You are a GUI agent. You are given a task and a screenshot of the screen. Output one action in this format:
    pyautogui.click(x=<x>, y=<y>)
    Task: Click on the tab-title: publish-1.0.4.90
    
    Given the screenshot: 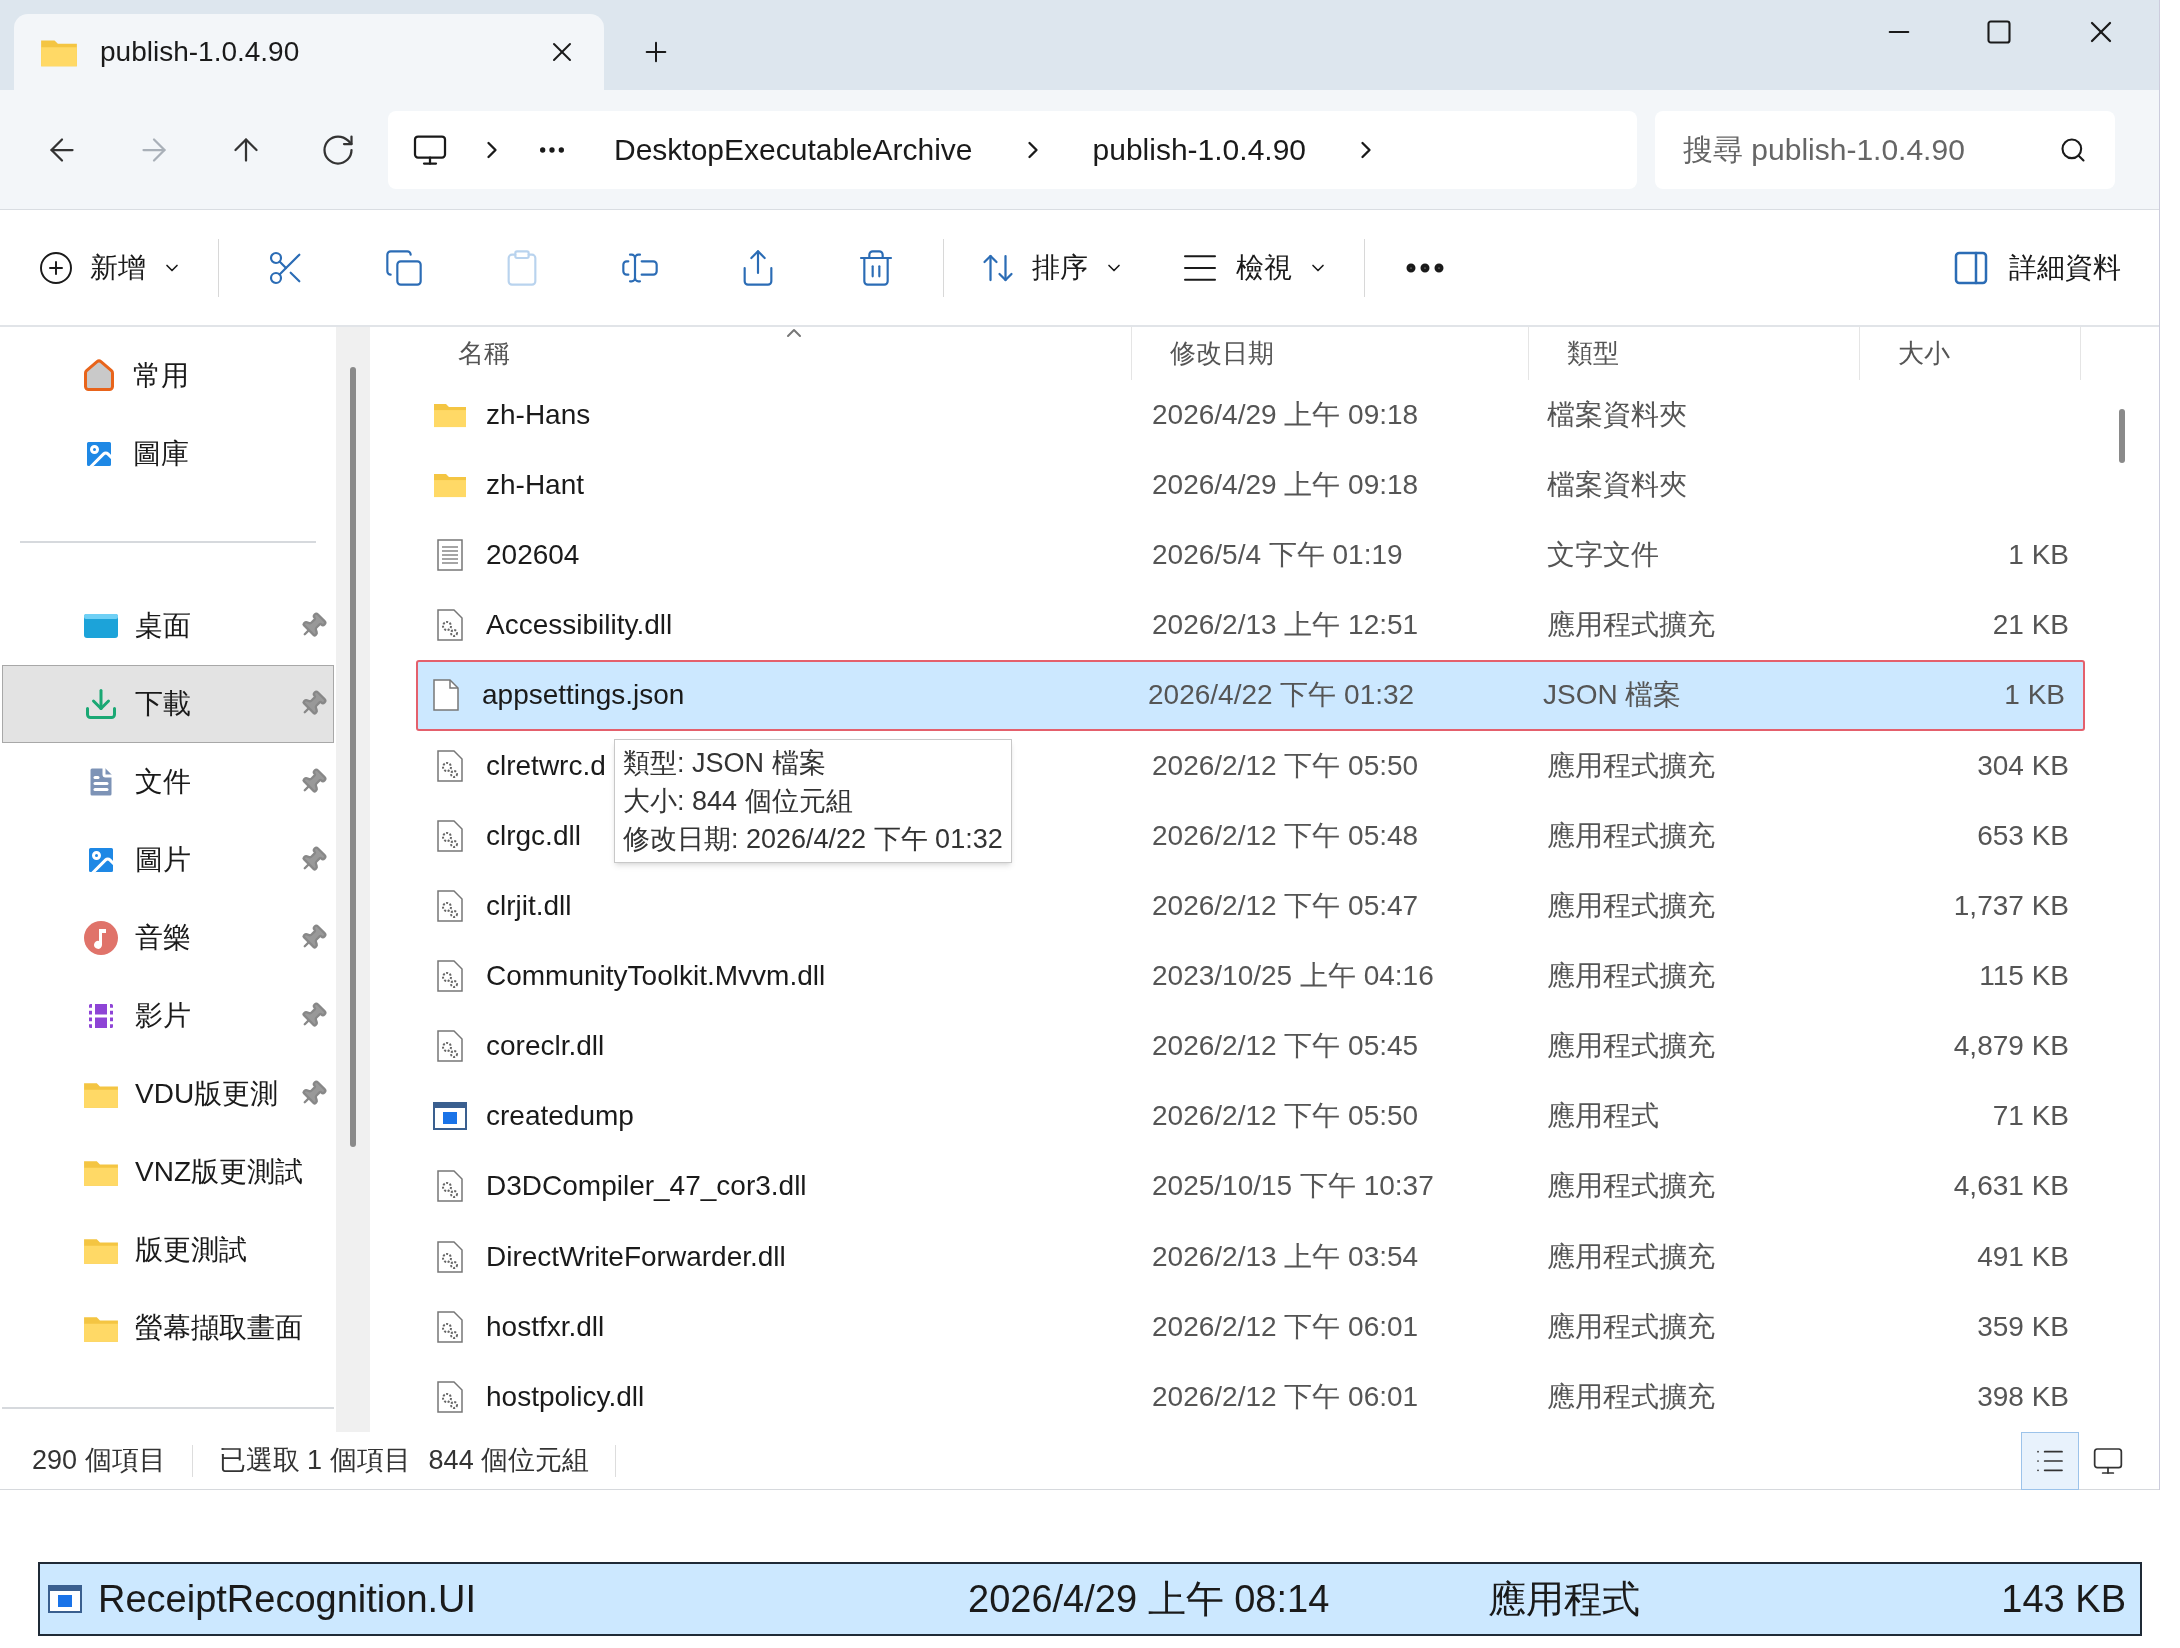 What is the action you would take?
    pyautogui.click(x=200, y=52)
    